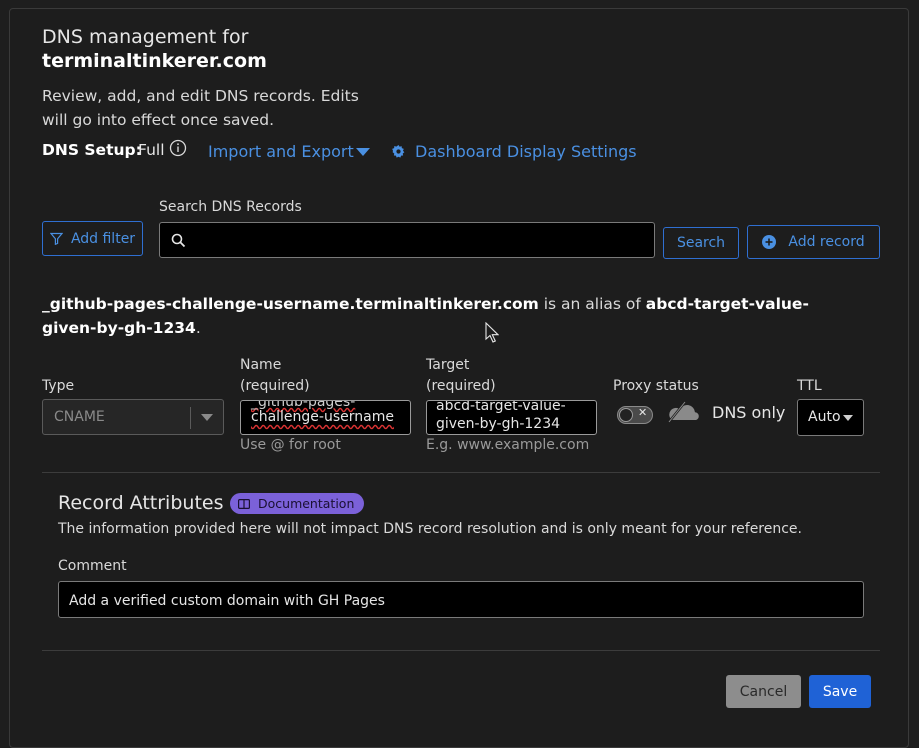 Image resolution: width=919 pixels, height=748 pixels. I want to click on proxy-status-toggle: ✕, so click(635, 415).